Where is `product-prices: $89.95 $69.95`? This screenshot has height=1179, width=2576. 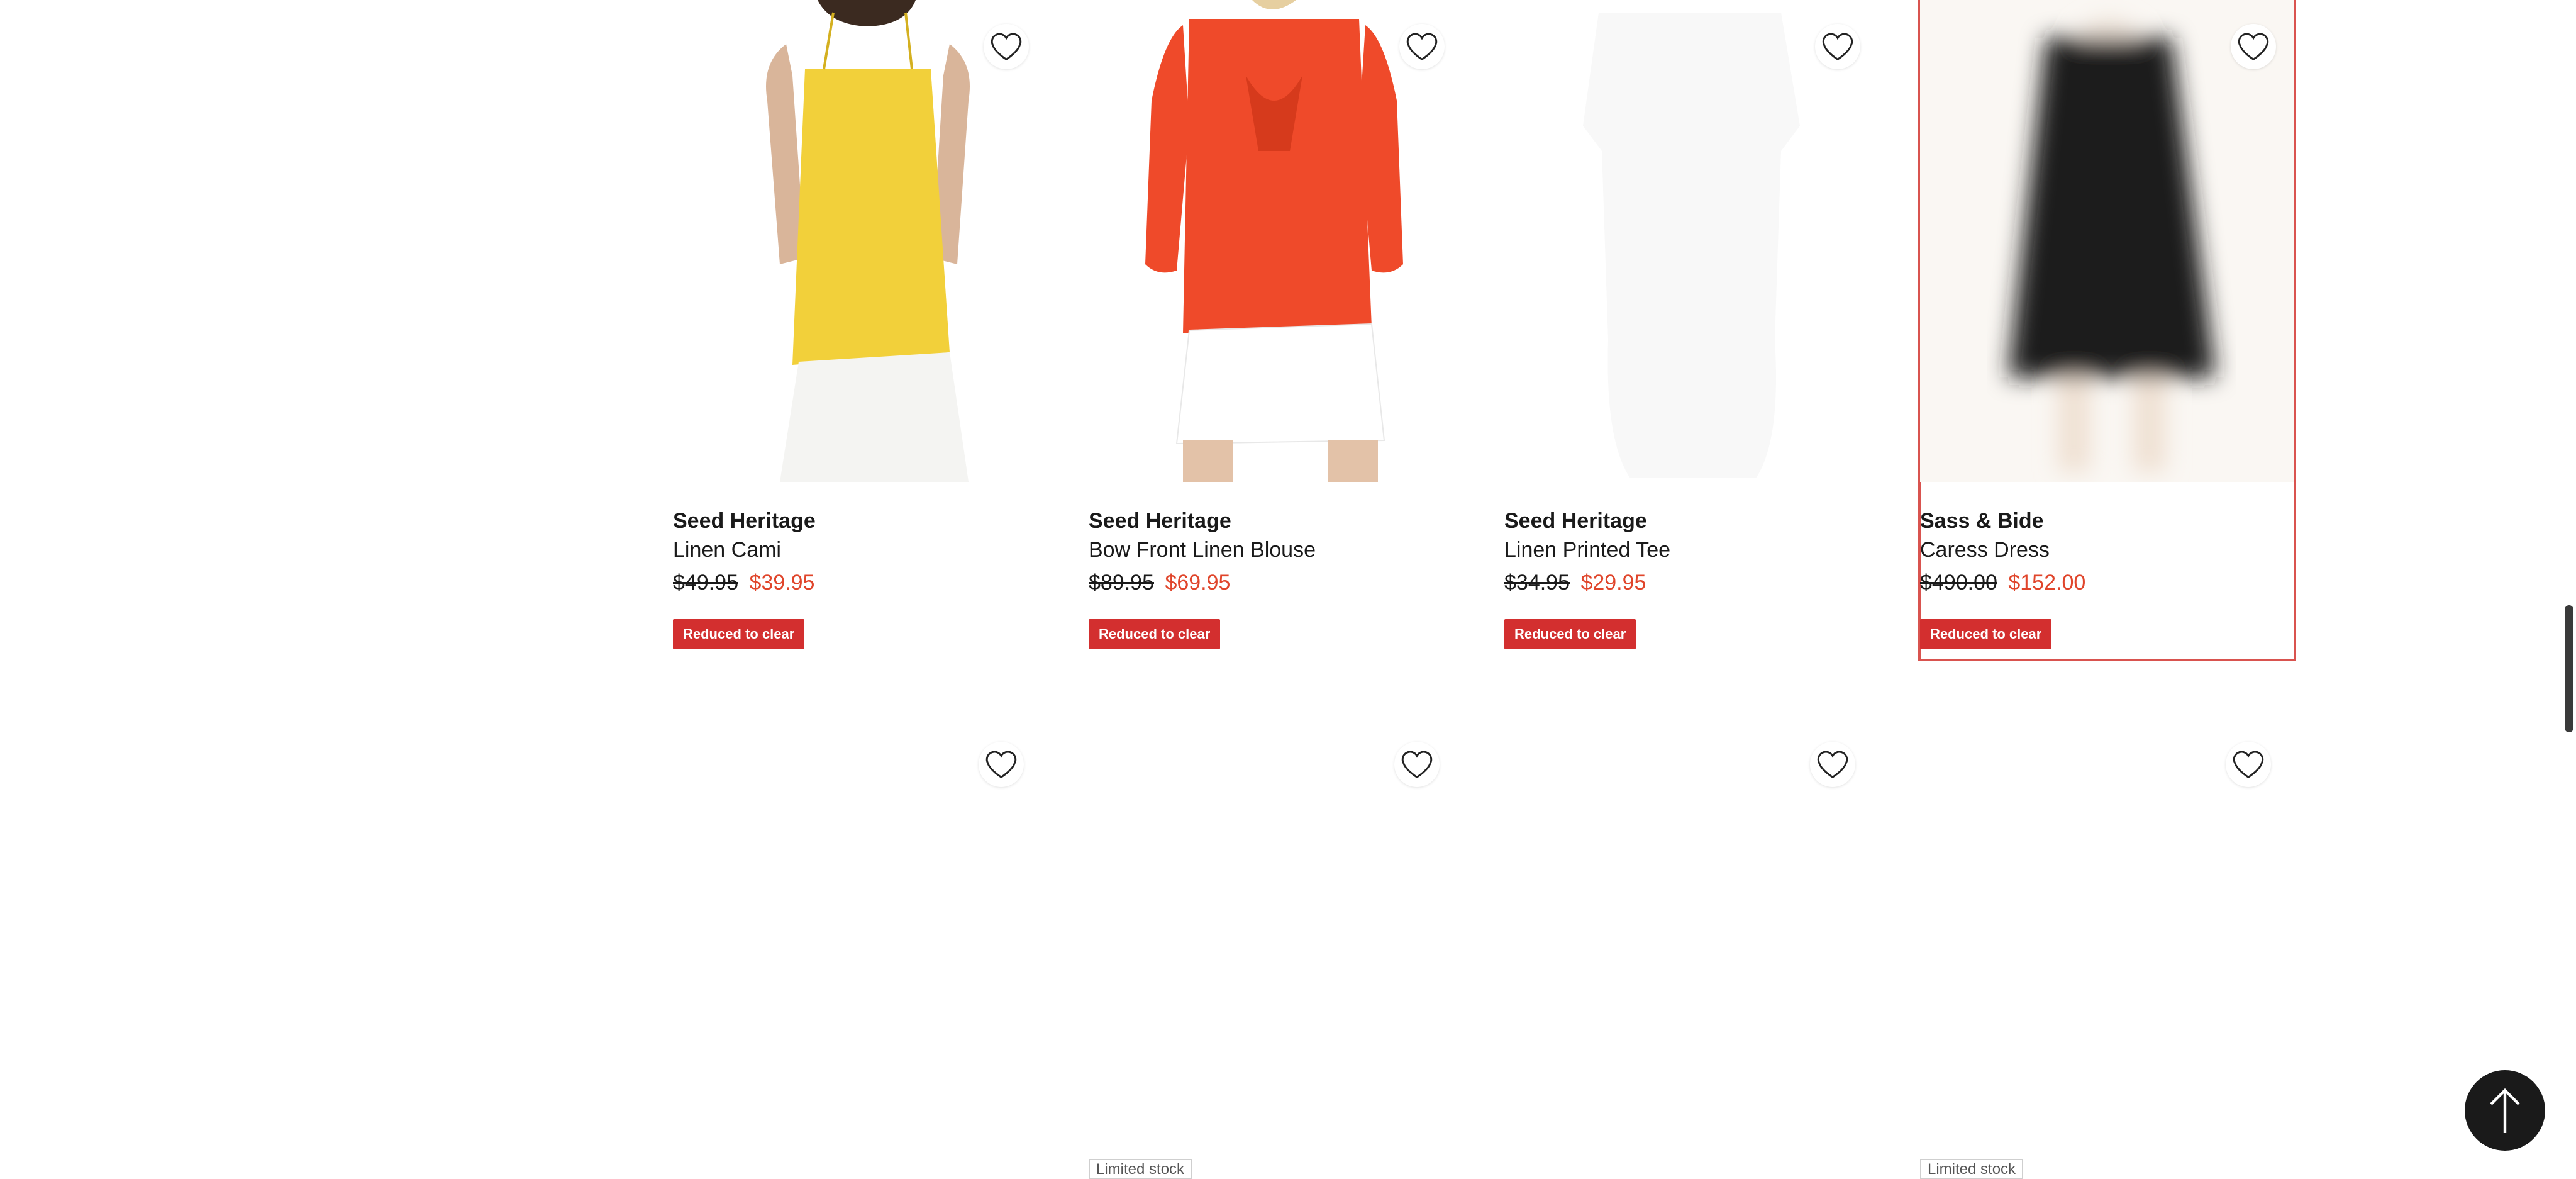
product-prices: $89.95 $69.95 is located at coordinates (1159, 583).